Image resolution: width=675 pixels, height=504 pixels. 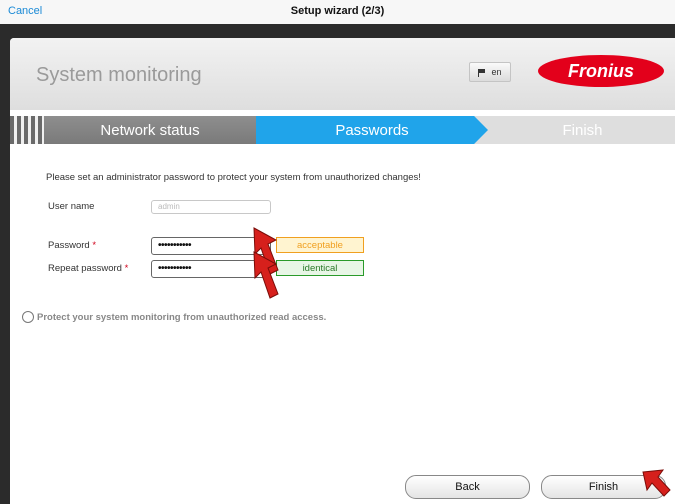 I want to click on top-bar: Cancel Setup wizard (2/3), so click(x=337, y=12).